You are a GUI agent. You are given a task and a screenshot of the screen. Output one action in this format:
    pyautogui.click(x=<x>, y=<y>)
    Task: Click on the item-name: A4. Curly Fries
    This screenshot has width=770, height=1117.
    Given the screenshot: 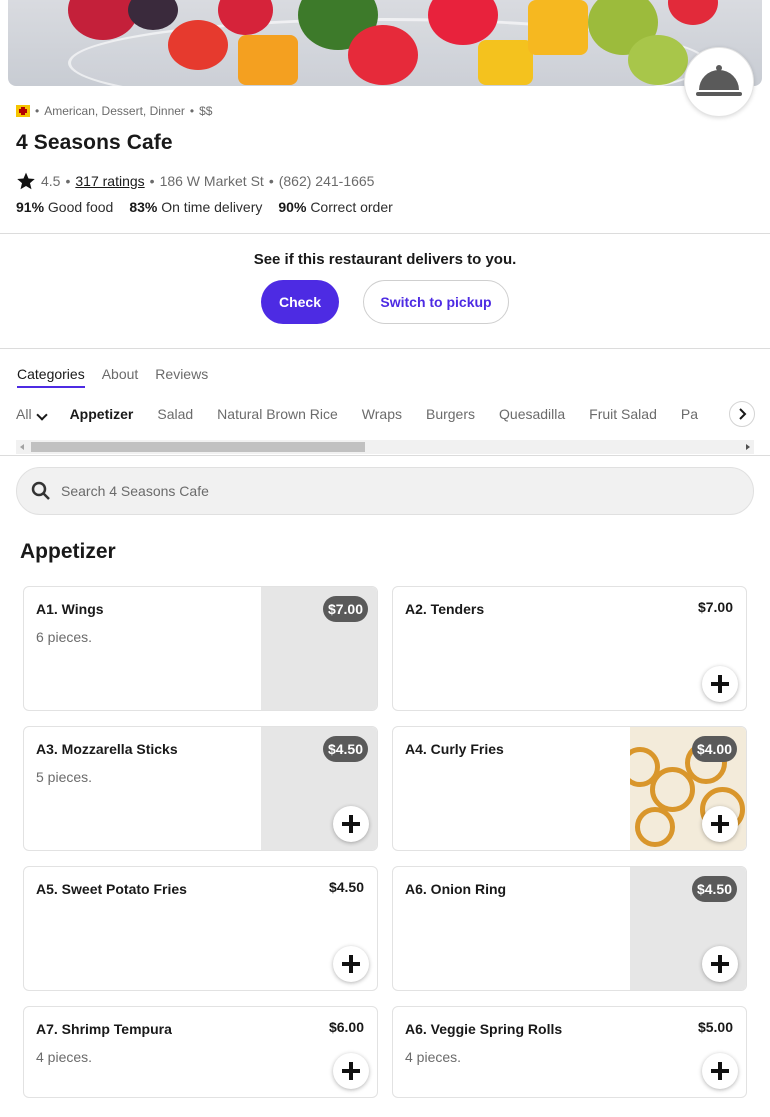 What is the action you would take?
    pyautogui.click(x=454, y=749)
    